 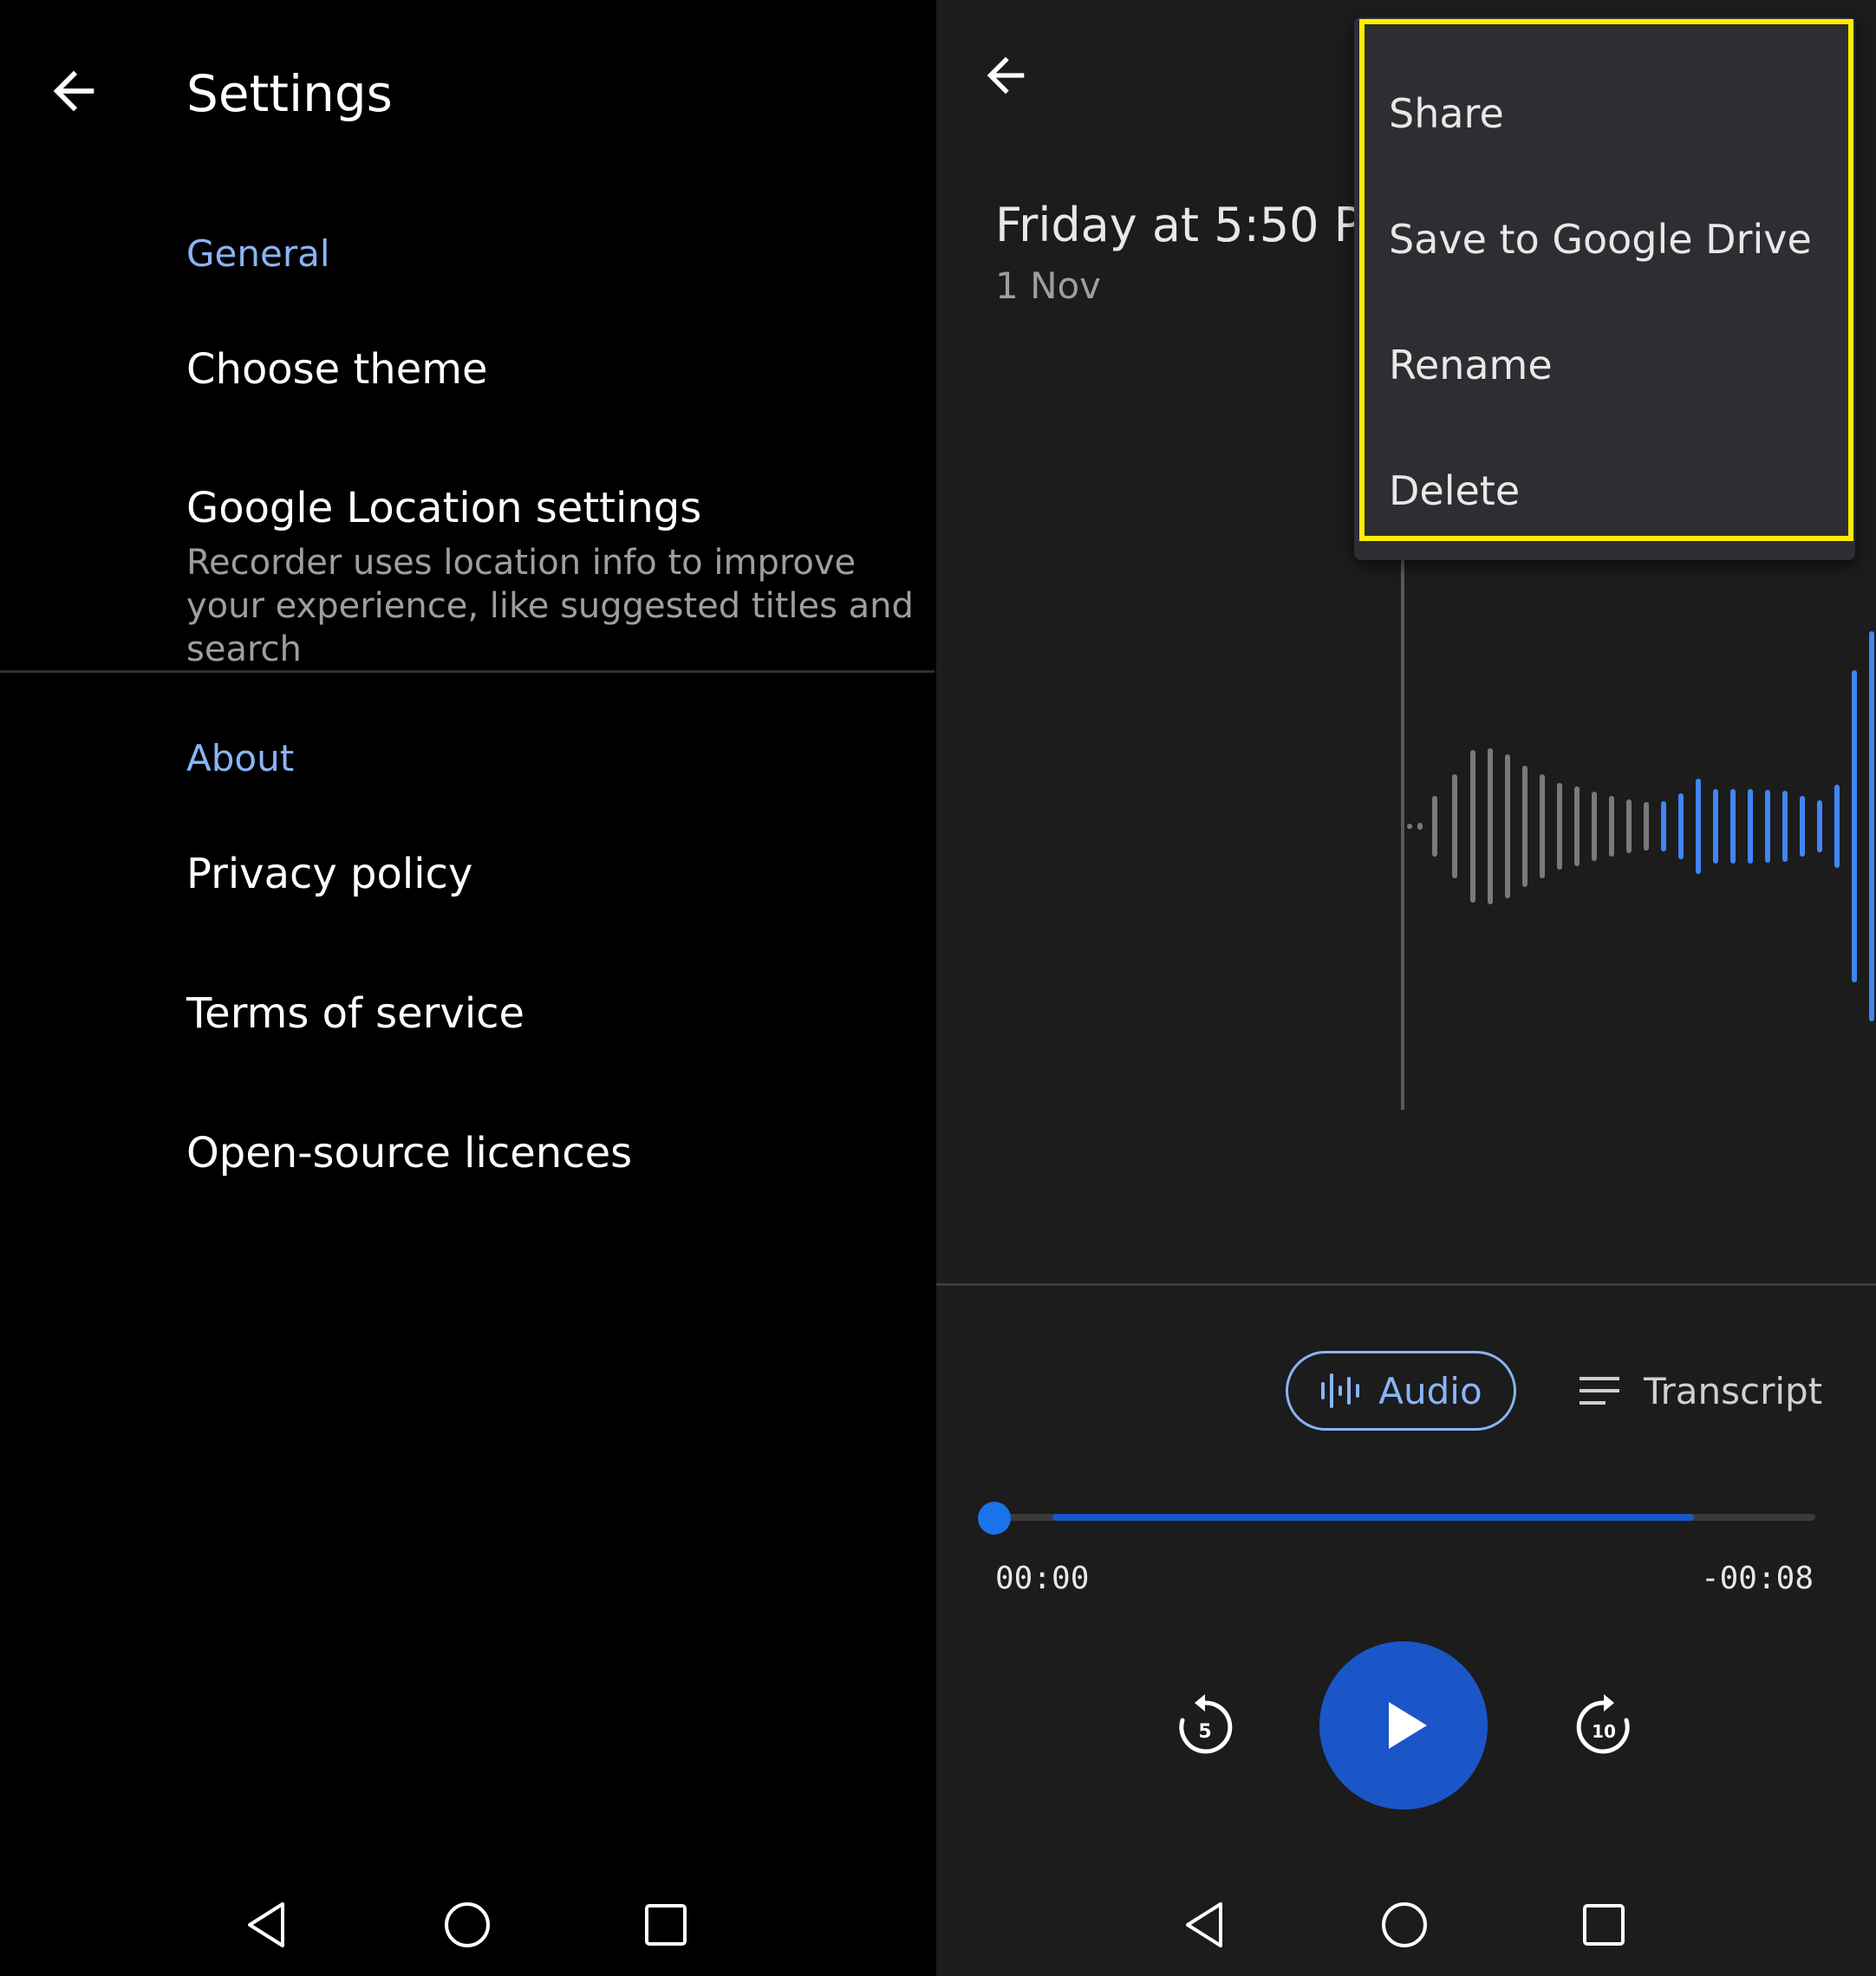 What do you see at coordinates (1599, 1391) in the screenshot?
I see `lines-icon` at bounding box center [1599, 1391].